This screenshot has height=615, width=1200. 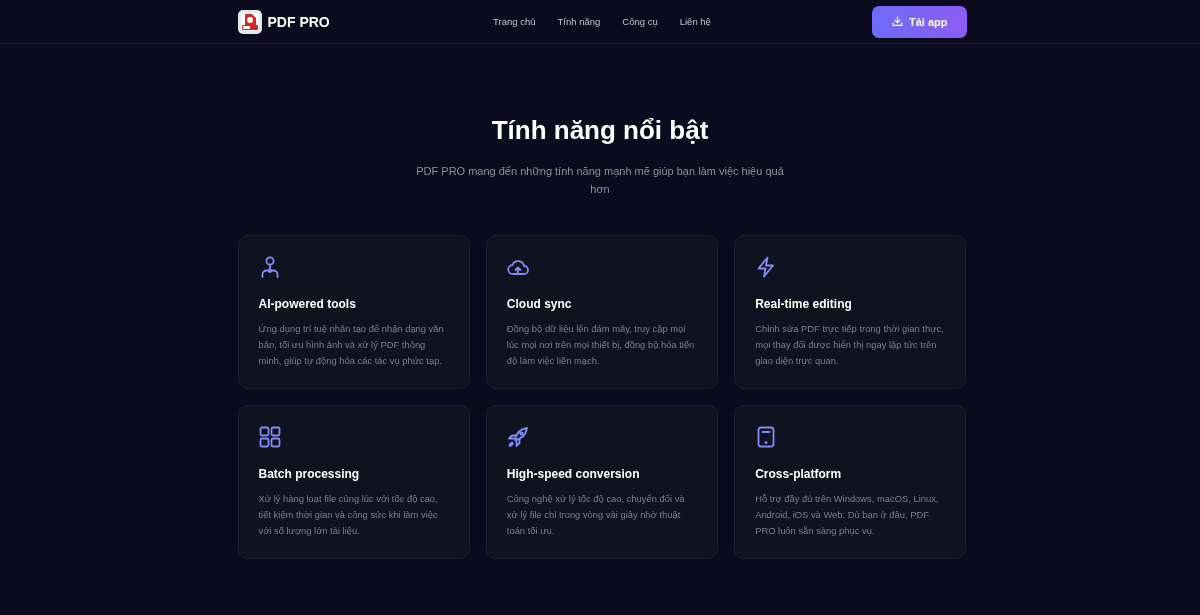 I want to click on download-icon, so click(x=897, y=21).